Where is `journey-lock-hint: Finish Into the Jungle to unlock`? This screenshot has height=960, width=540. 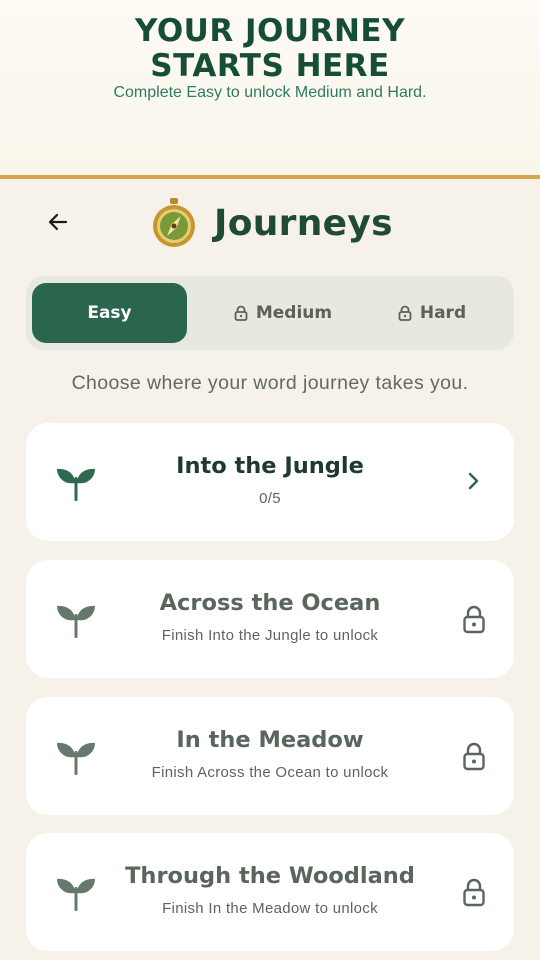 journey-lock-hint: Finish Into the Jungle to unlock is located at coordinates (270, 635).